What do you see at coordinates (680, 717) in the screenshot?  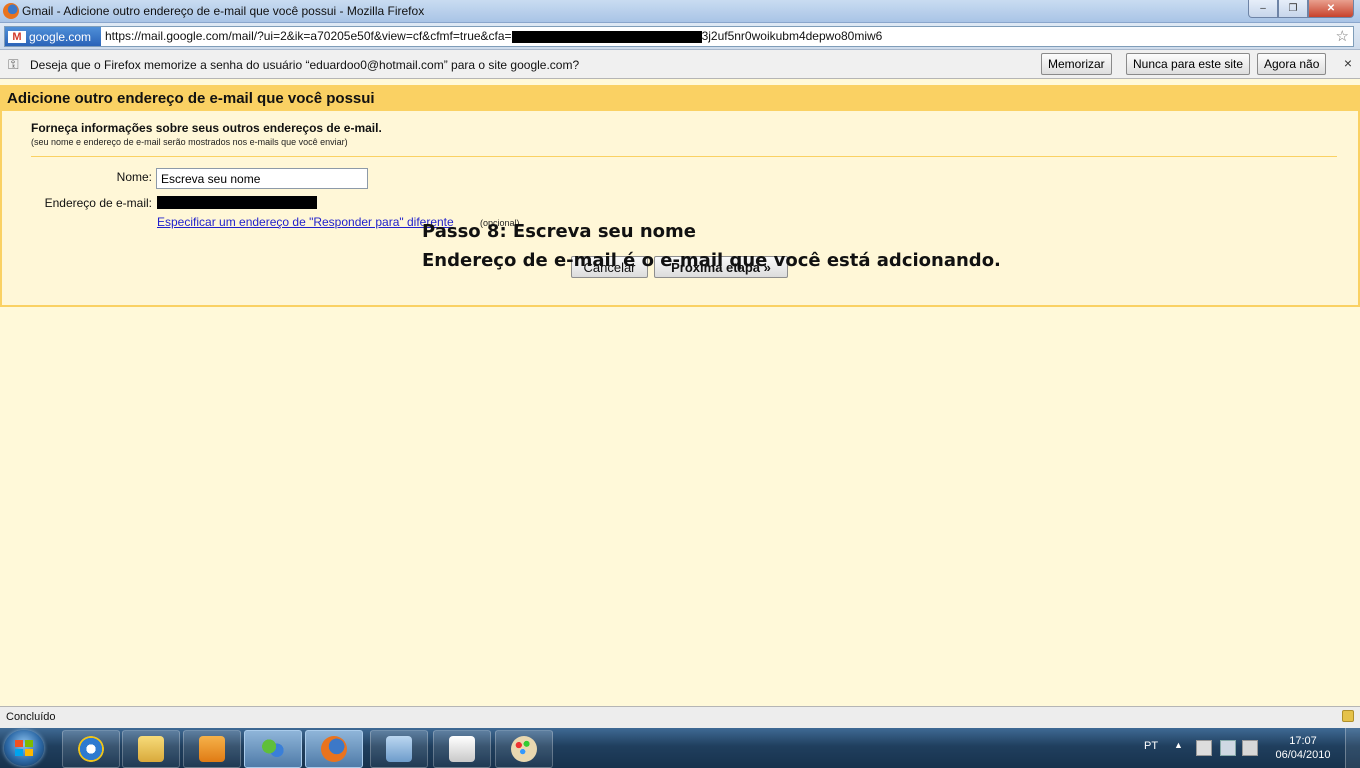 I see `status-bar: Concluído` at bounding box center [680, 717].